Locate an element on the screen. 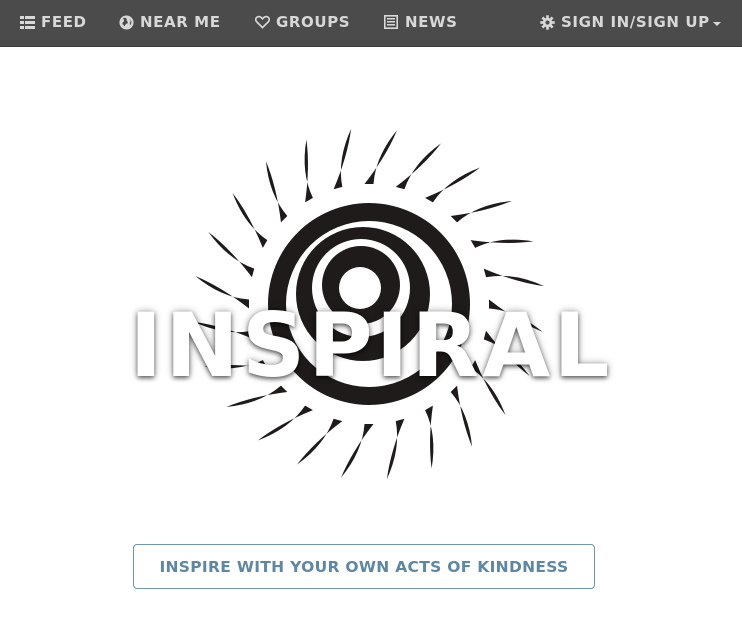 The image size is (742, 640). brand-title: INSPIRAL is located at coordinates (371, 345).